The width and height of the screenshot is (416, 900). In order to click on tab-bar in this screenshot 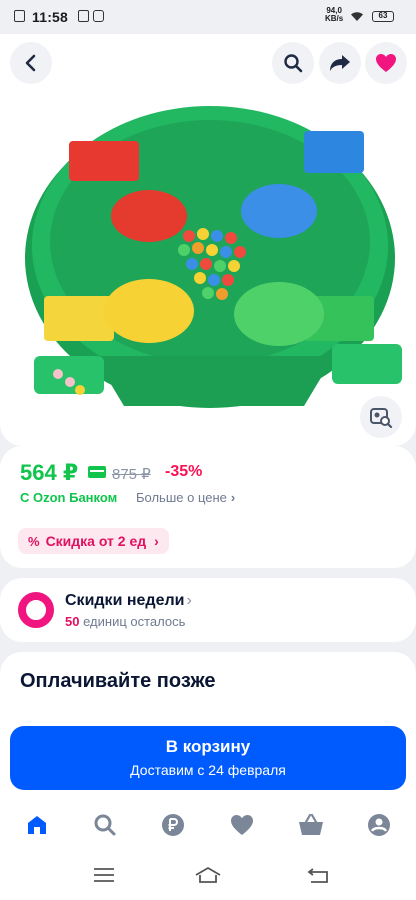, I will do `click(208, 825)`.